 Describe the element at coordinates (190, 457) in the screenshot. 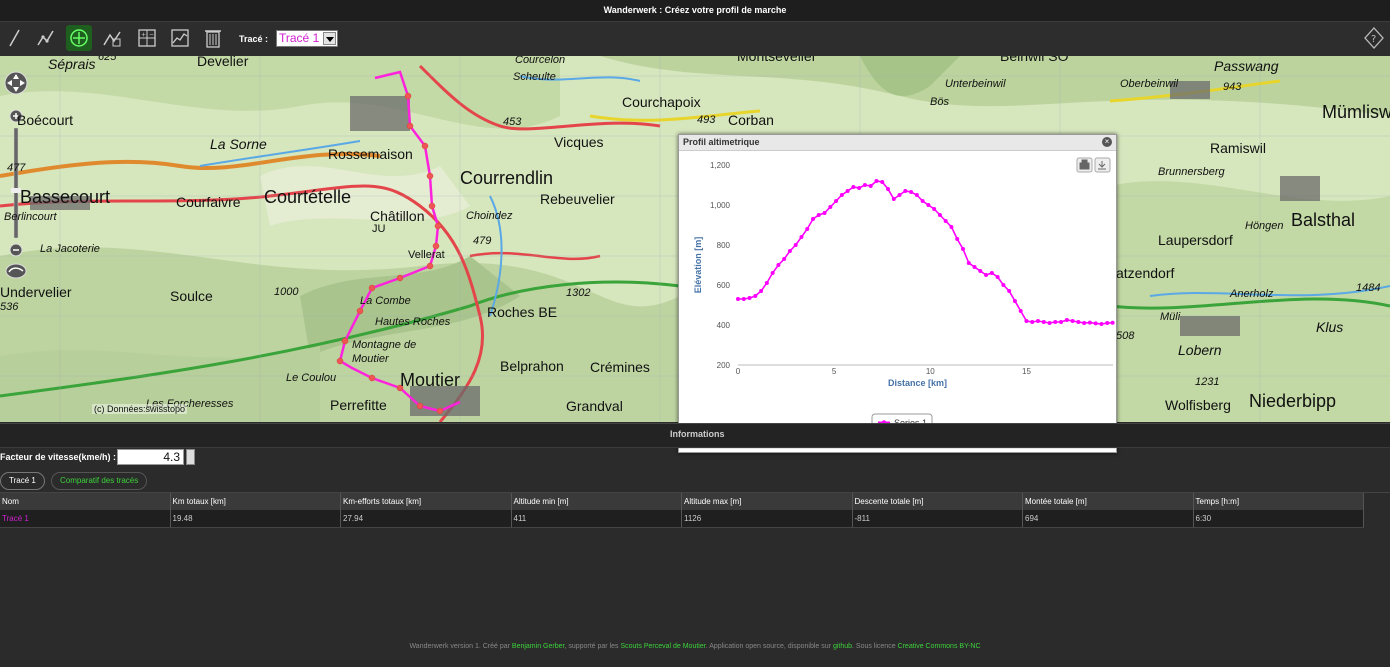

I see `speed-spinner-icon` at that location.